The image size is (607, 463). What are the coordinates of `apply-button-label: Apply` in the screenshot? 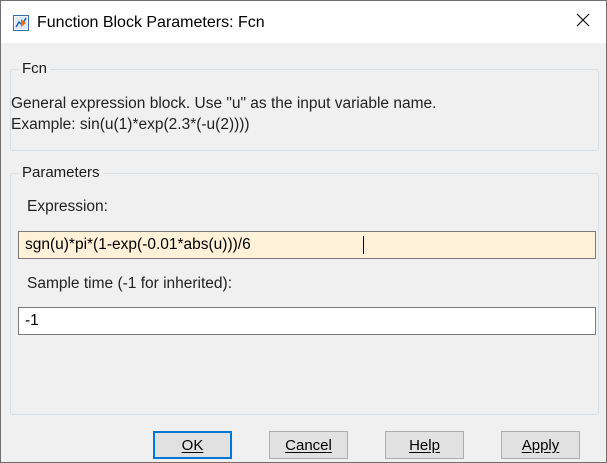 It's located at (540, 445).